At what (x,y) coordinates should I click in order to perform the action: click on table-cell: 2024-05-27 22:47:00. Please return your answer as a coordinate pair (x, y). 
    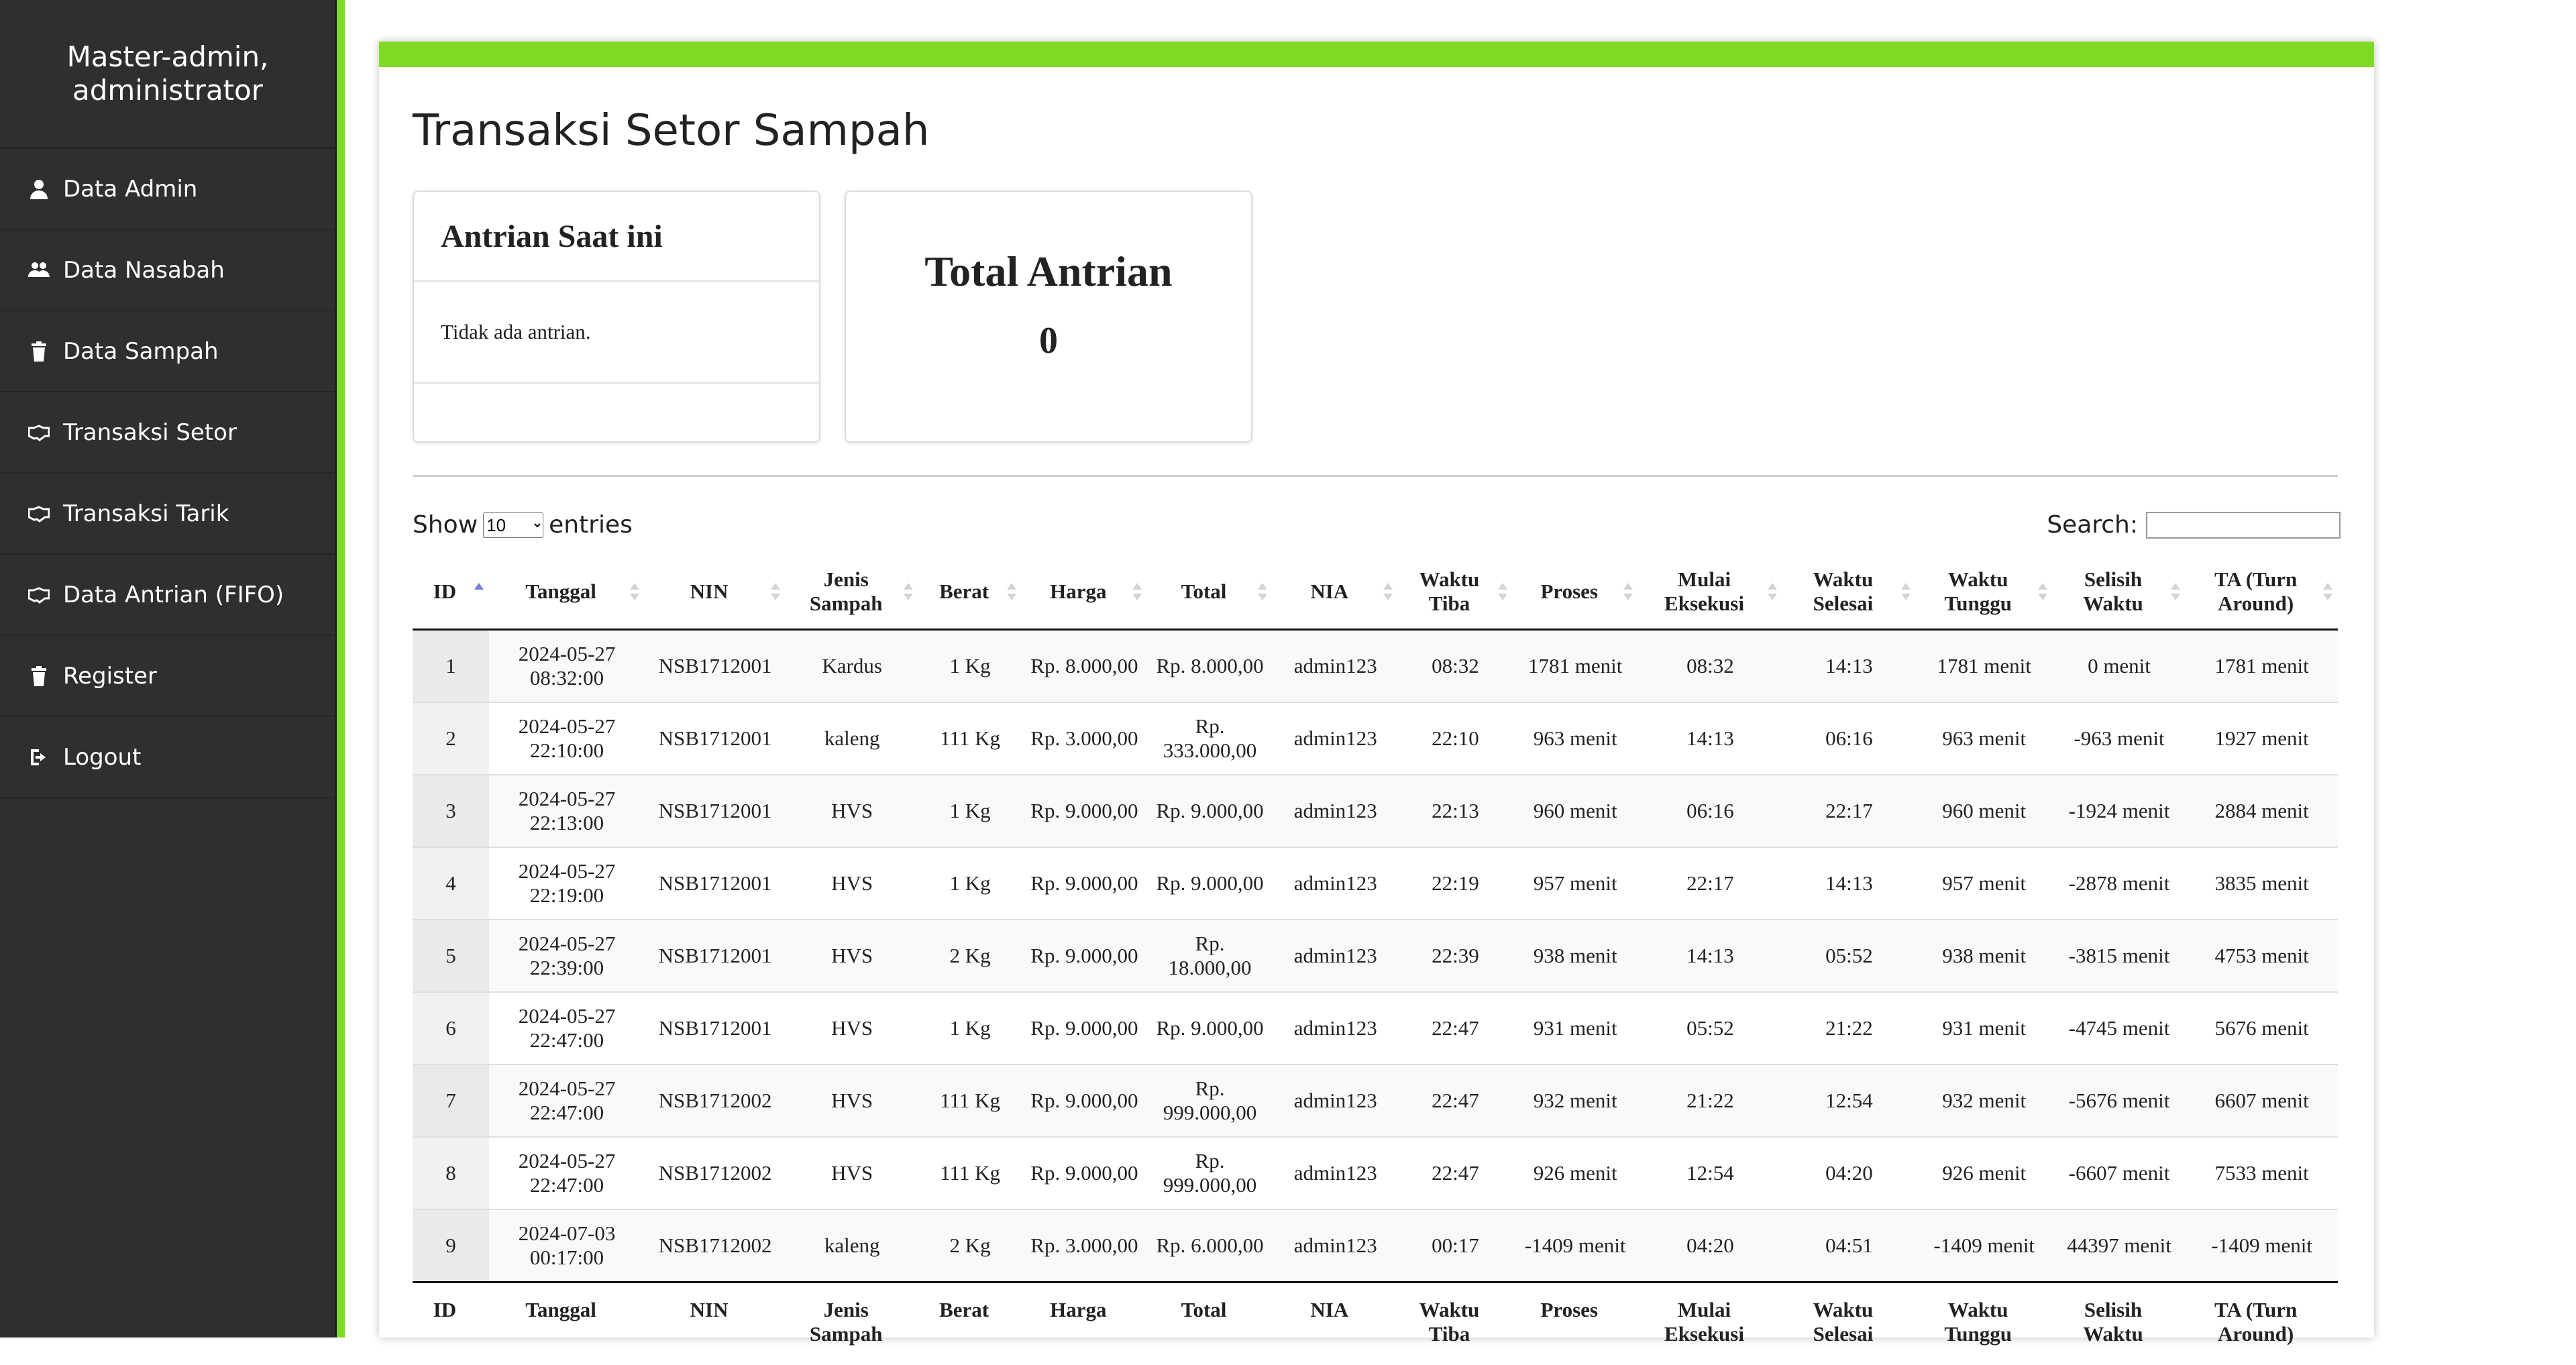
    Looking at the image, I should click on (567, 1173).